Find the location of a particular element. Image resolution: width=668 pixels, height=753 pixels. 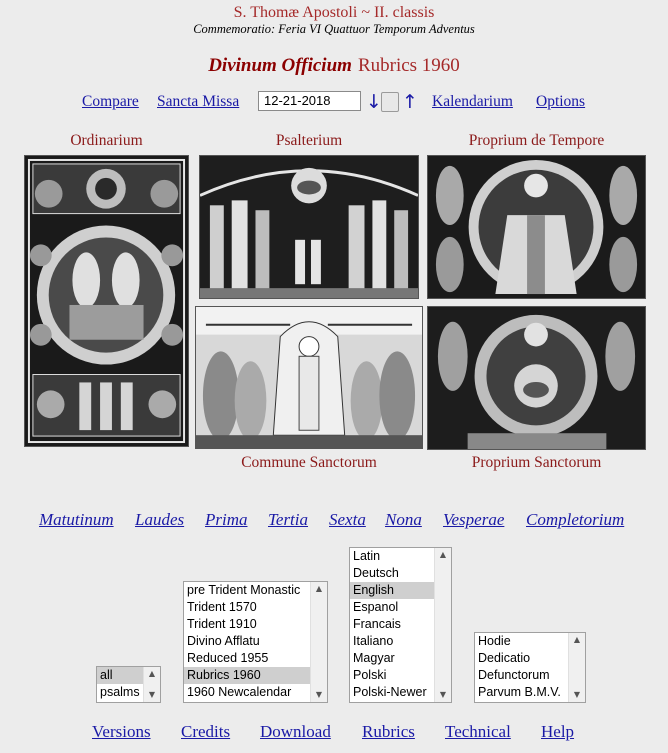

hour-link-nona: Nona is located at coordinates (403, 520).